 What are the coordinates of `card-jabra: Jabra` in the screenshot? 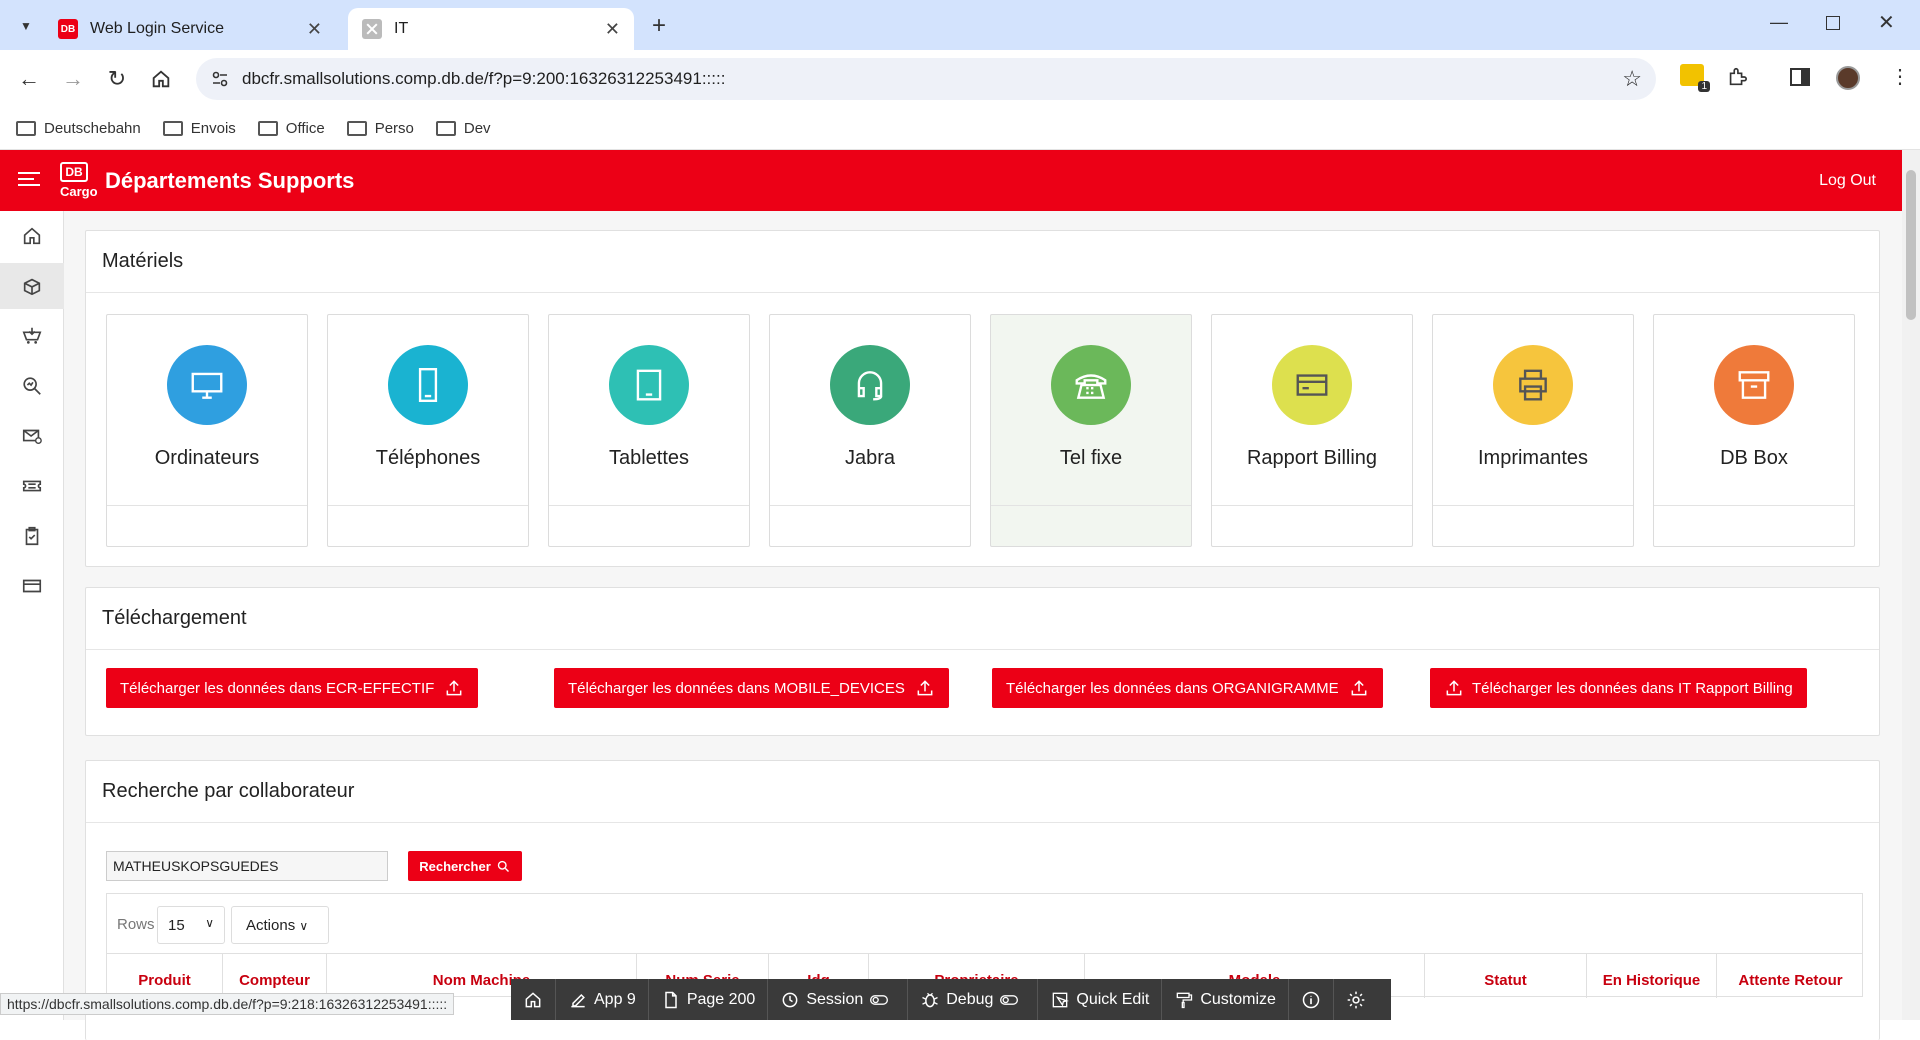 It's located at (870, 430).